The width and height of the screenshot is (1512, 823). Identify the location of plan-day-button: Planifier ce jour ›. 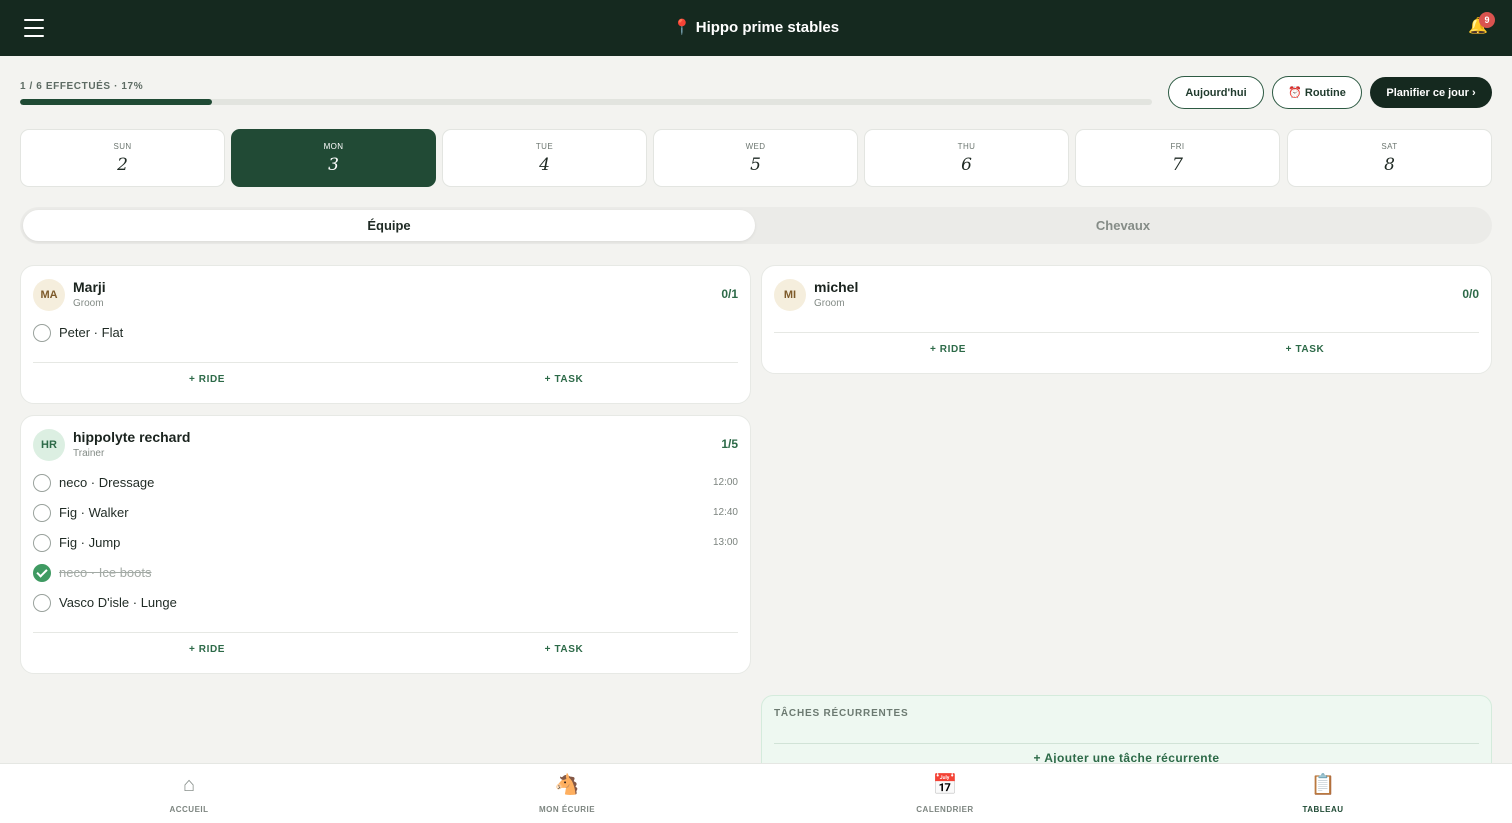
(1431, 92).